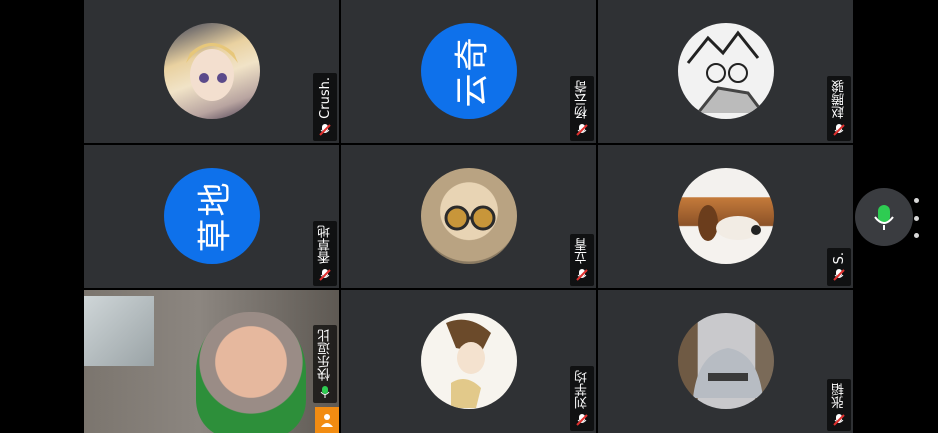  I want to click on person-icon, so click(327, 420).